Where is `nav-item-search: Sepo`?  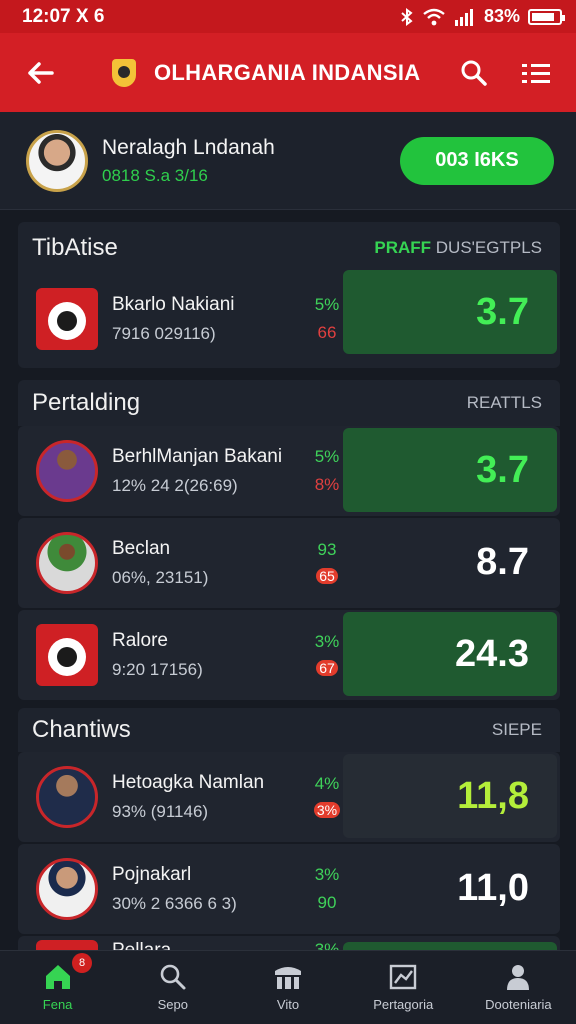
nav-item-search: Sepo is located at coordinates (172, 987).